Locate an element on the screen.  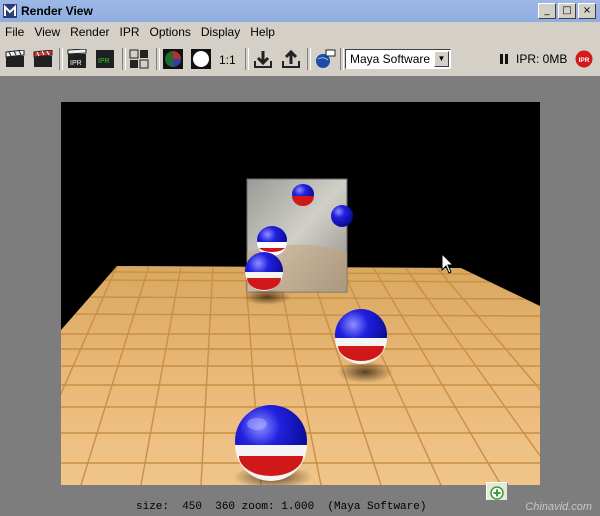
title-bar: Render View _ □ × is located at coordinates (300, 11).